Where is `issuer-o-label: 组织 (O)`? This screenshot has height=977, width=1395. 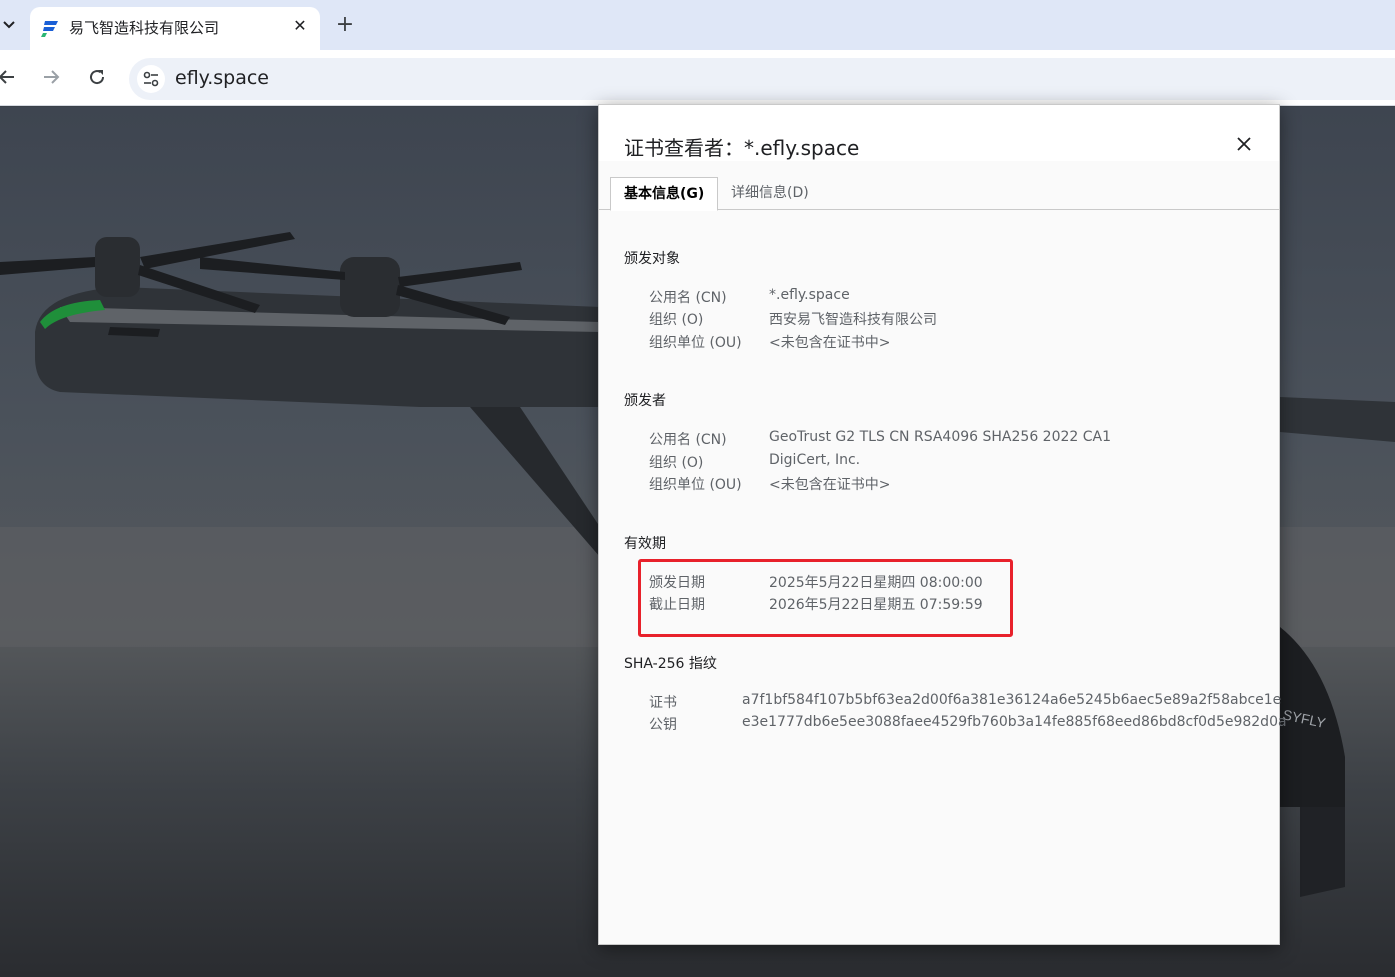 issuer-o-label: 组织 (O) is located at coordinates (676, 463).